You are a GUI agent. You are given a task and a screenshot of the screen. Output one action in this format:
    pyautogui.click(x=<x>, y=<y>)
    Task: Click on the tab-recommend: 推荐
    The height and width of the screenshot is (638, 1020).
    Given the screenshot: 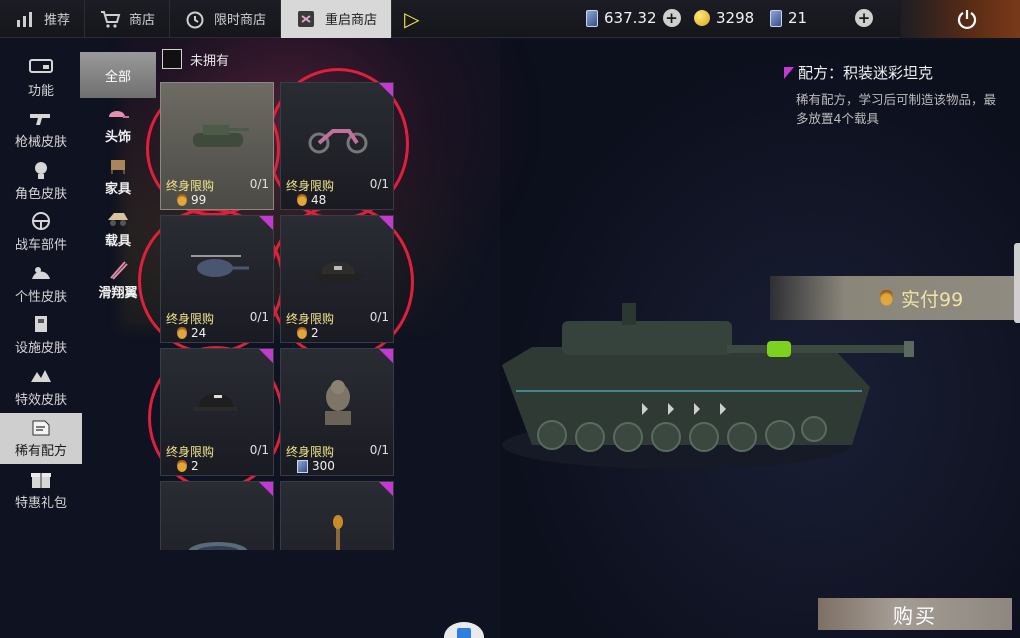 What is the action you would take?
    pyautogui.click(x=43, y=19)
    